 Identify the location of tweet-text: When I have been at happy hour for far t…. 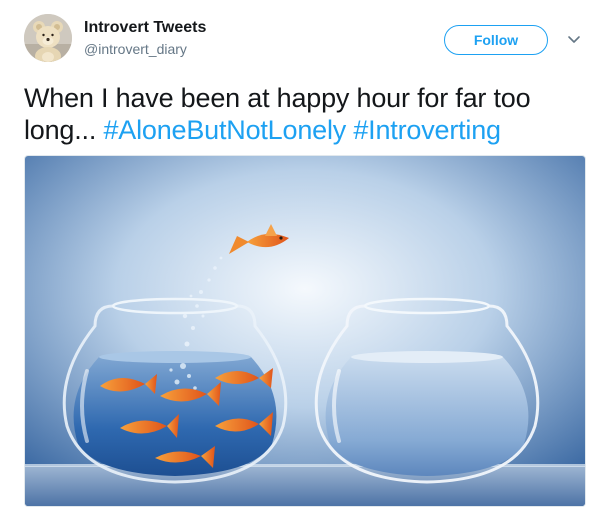
(309, 114).